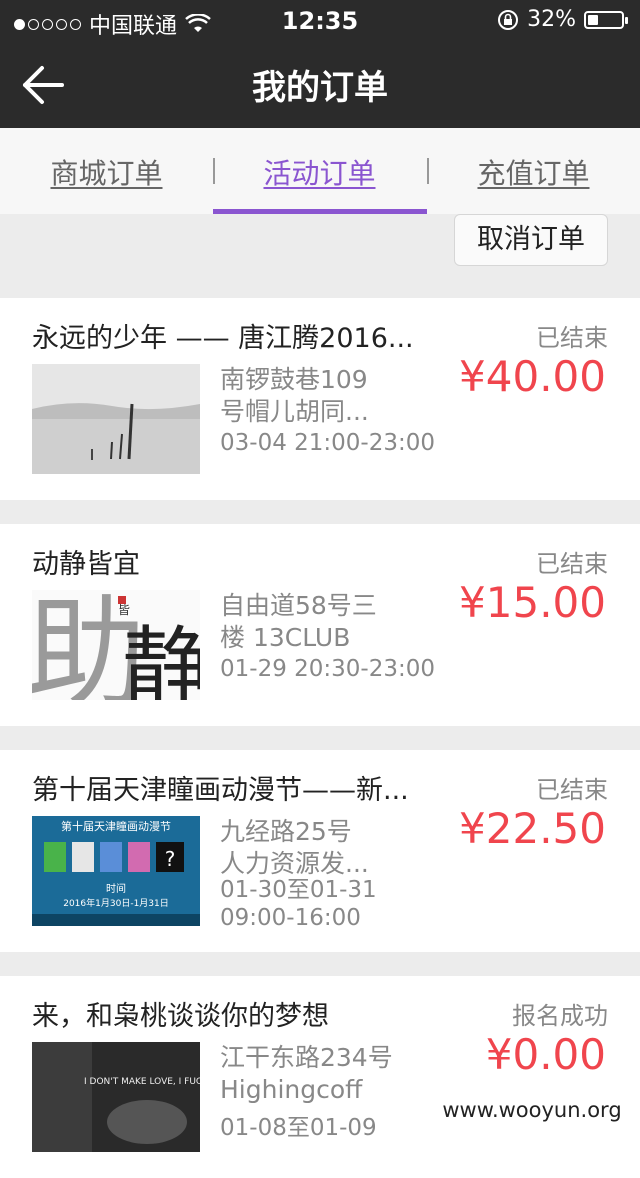 This screenshot has width=640, height=1178. What do you see at coordinates (298, 904) in the screenshot?
I see `order-time: 01-30至01-31 09:00-16:00` at bounding box center [298, 904].